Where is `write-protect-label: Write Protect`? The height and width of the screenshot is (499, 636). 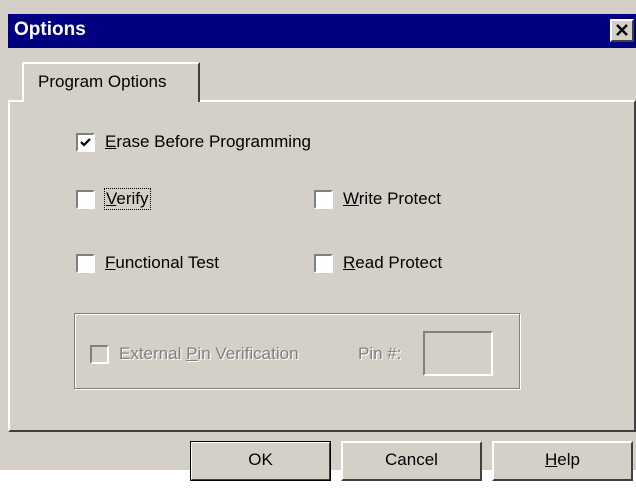
write-protect-label: Write Protect is located at coordinates (392, 198).